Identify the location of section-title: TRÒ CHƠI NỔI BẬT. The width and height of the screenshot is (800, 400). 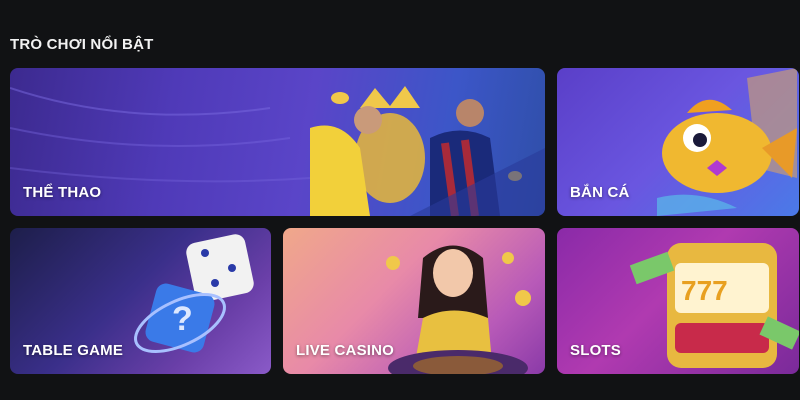
(82, 44).